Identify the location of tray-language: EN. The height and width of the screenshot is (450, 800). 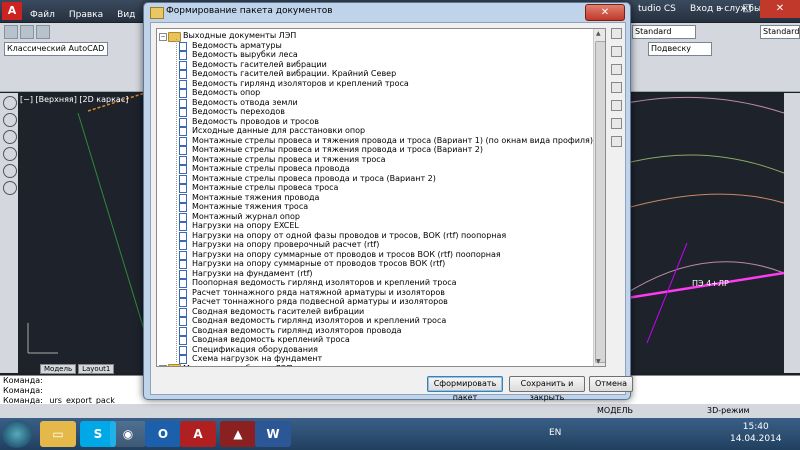
(555, 433).